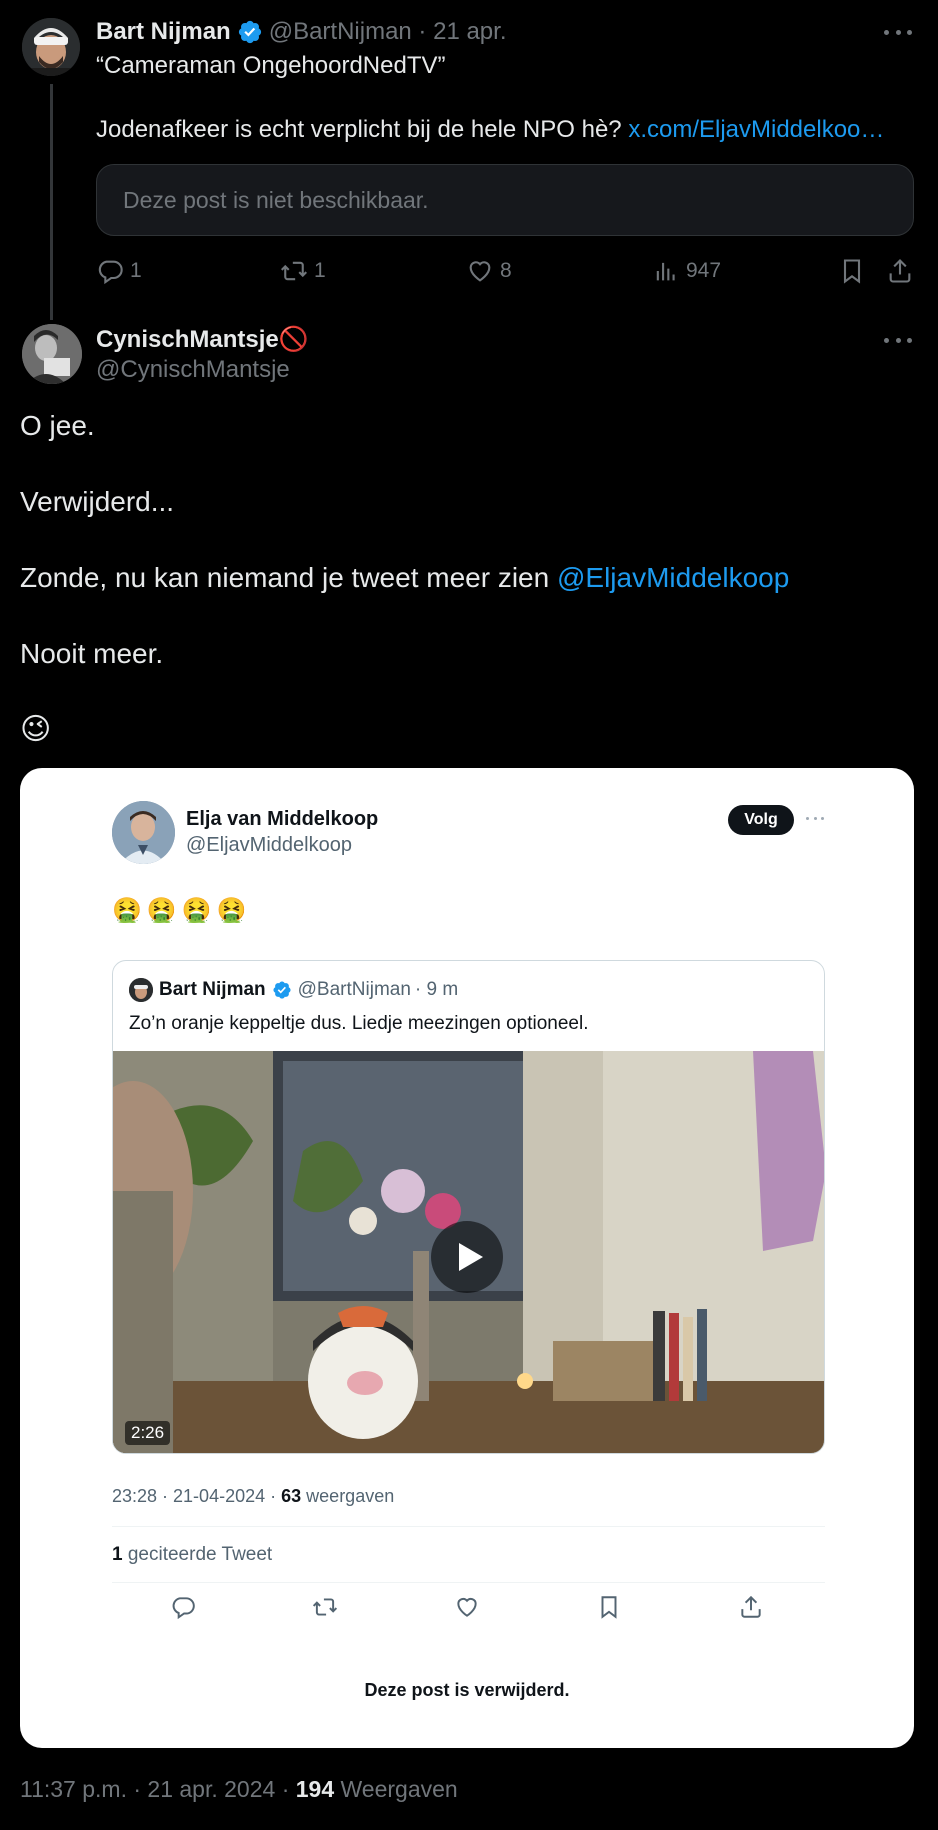 The width and height of the screenshot is (938, 1830). I want to click on views-button: 947, so click(686, 271).